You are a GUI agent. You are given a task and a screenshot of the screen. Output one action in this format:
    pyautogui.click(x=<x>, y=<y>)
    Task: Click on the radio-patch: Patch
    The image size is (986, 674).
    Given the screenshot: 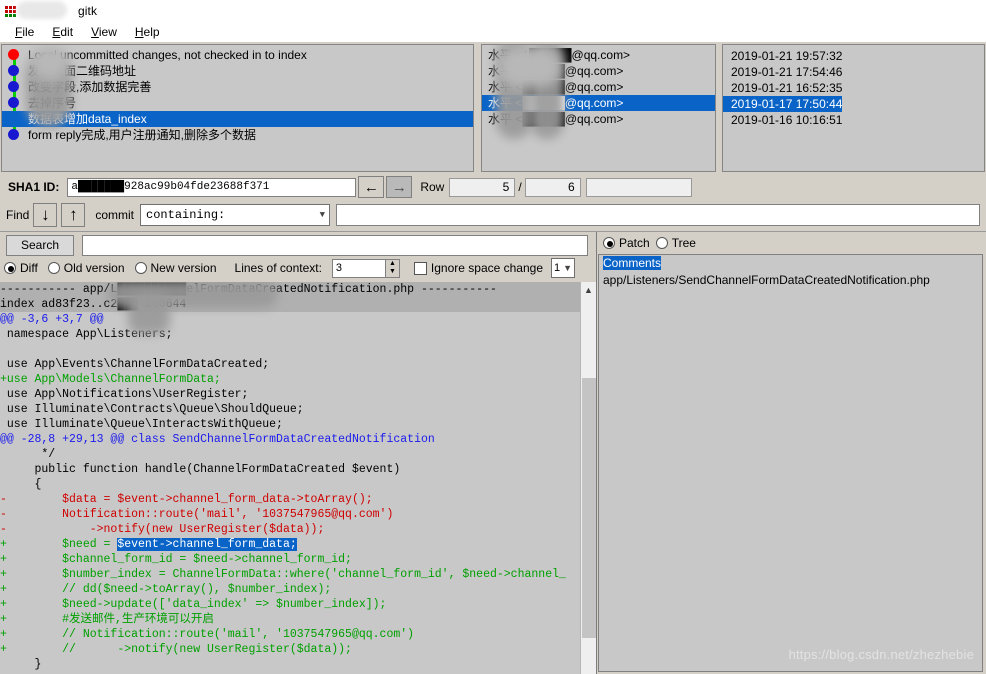 What is the action you would take?
    pyautogui.click(x=626, y=243)
    